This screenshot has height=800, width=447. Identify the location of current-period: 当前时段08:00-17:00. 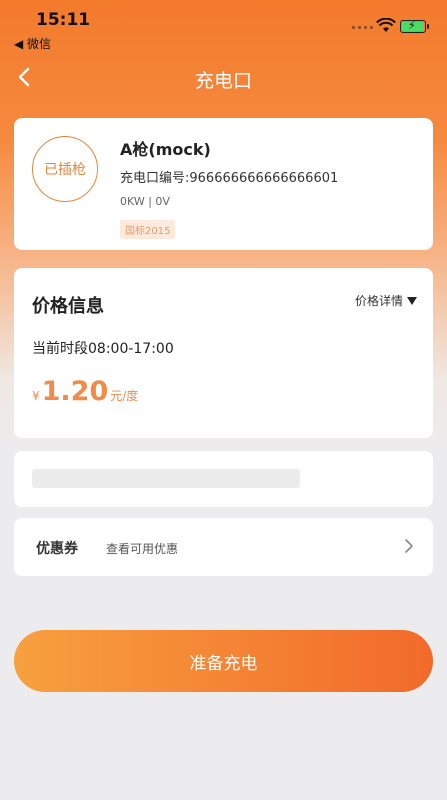
(103, 349).